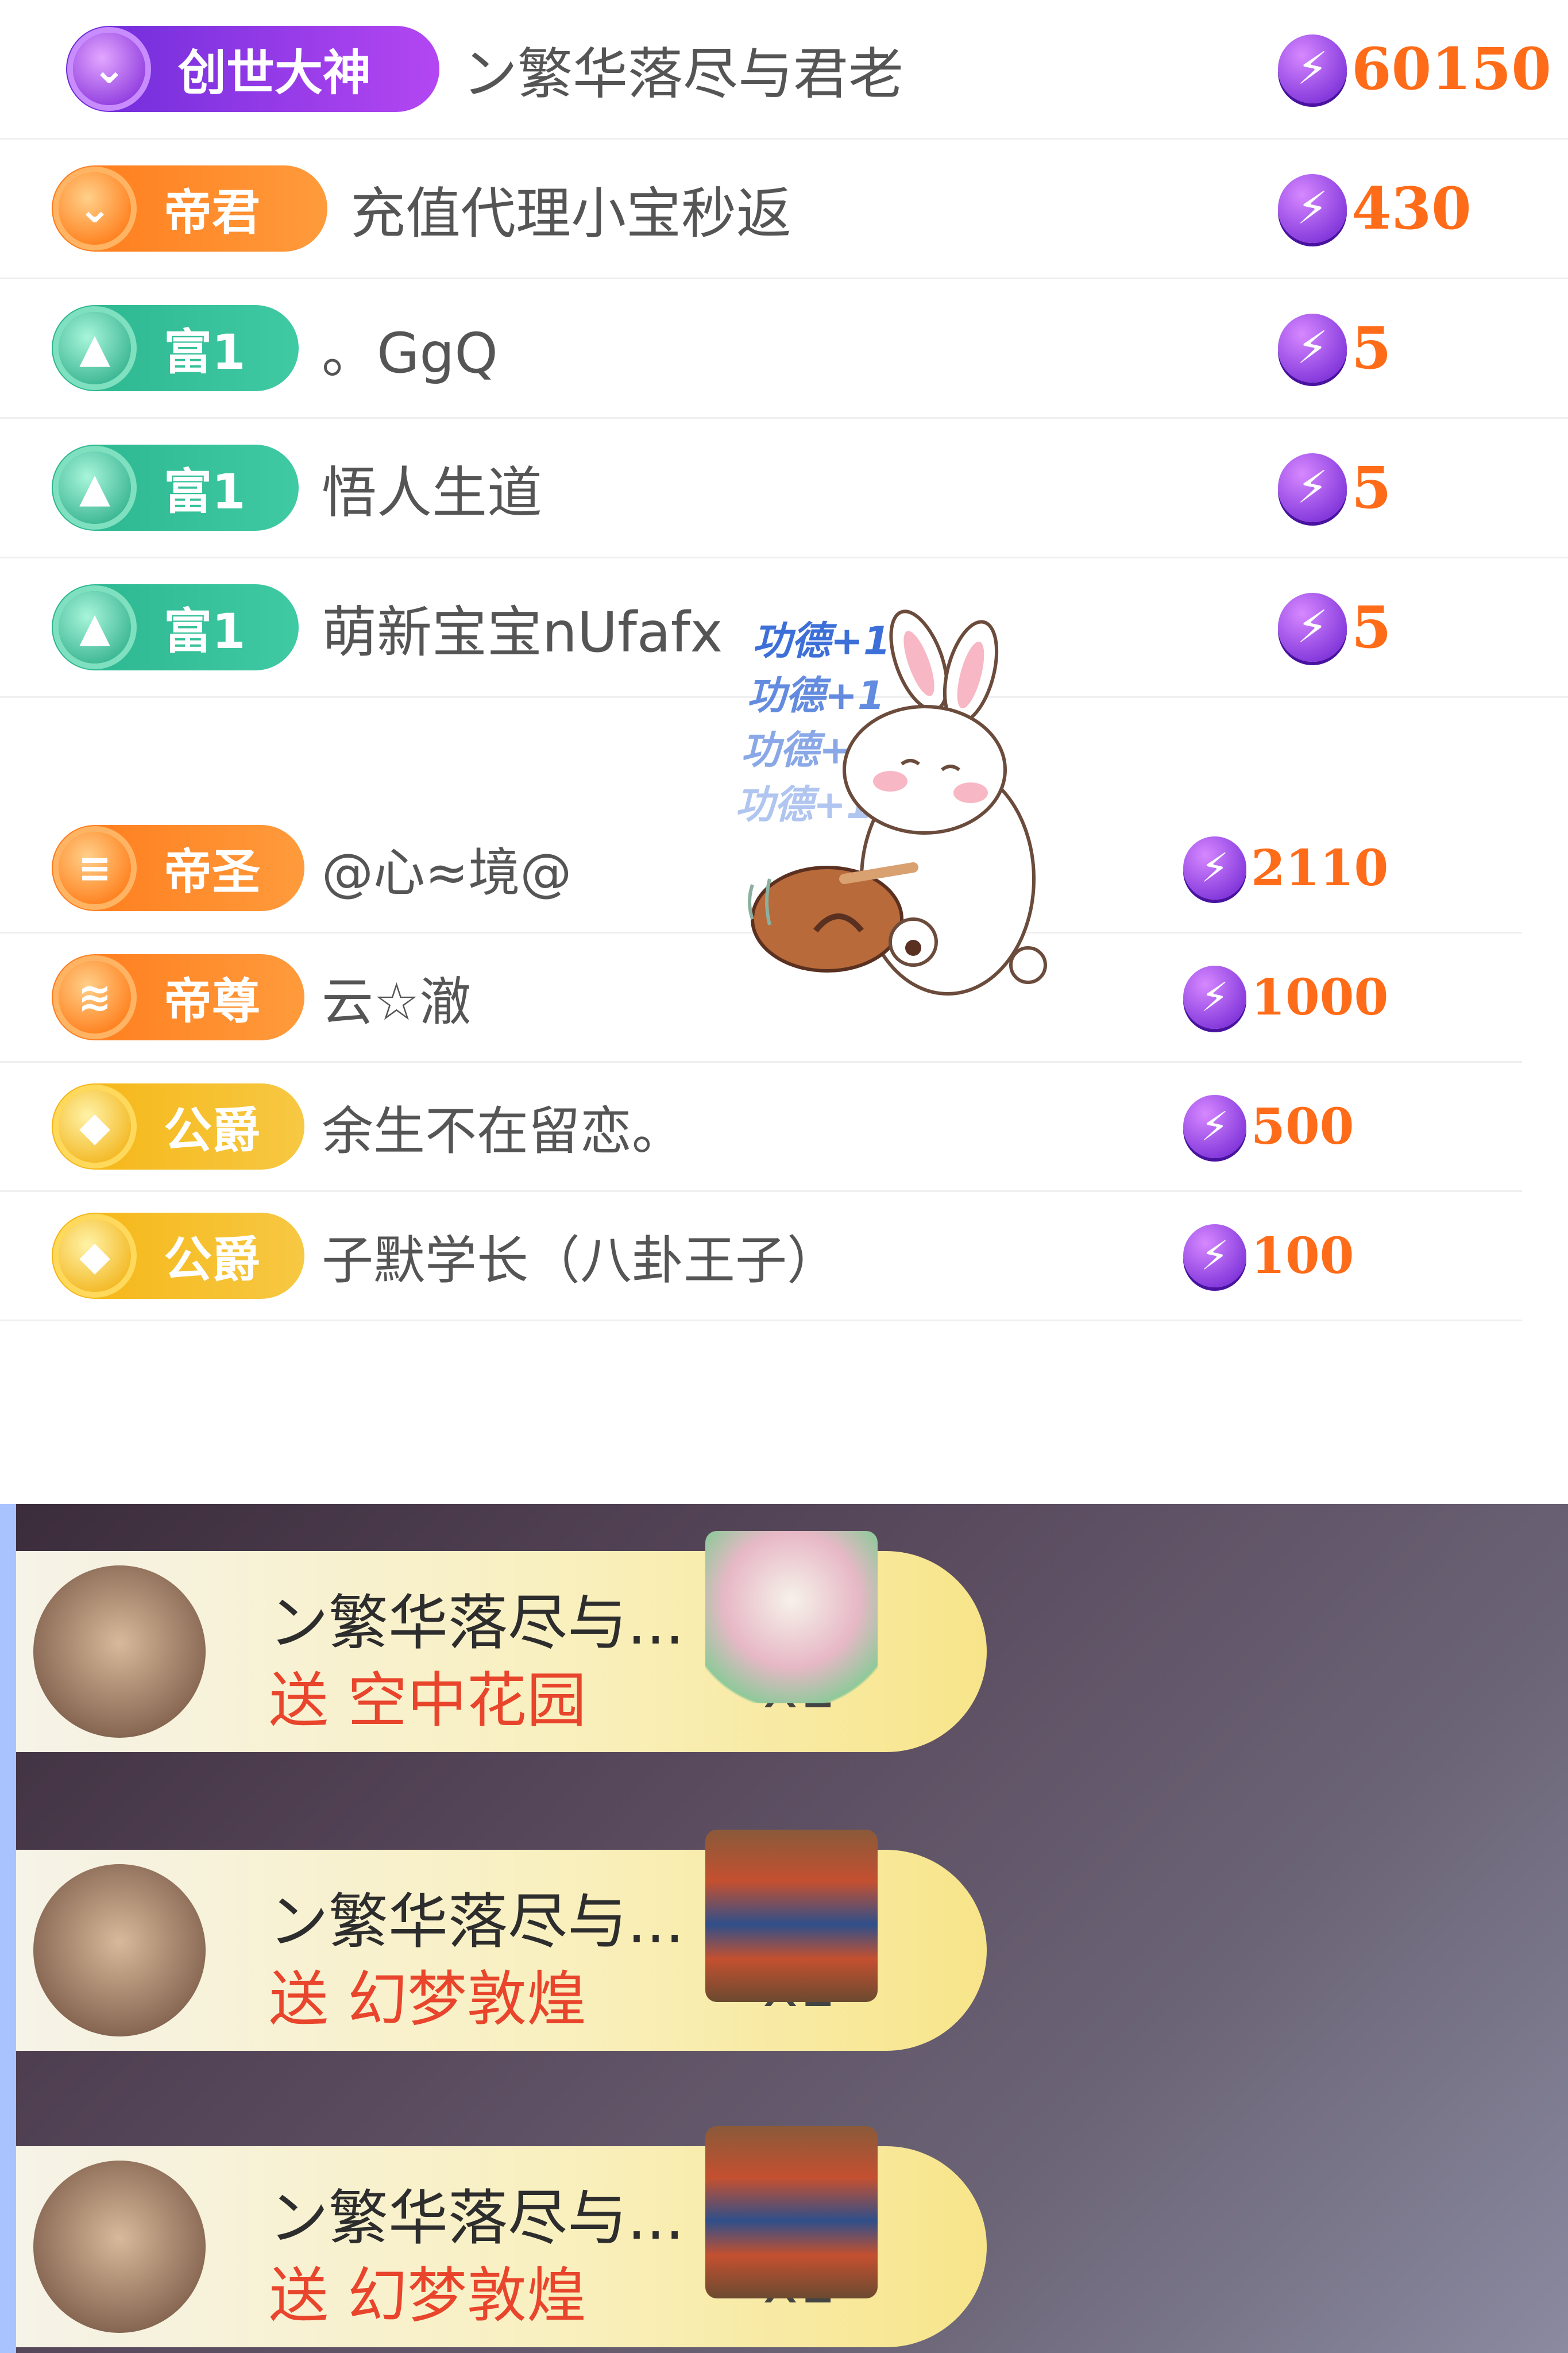  Describe the element at coordinates (1320, 868) in the screenshot. I see `amount-value: 2110` at that location.